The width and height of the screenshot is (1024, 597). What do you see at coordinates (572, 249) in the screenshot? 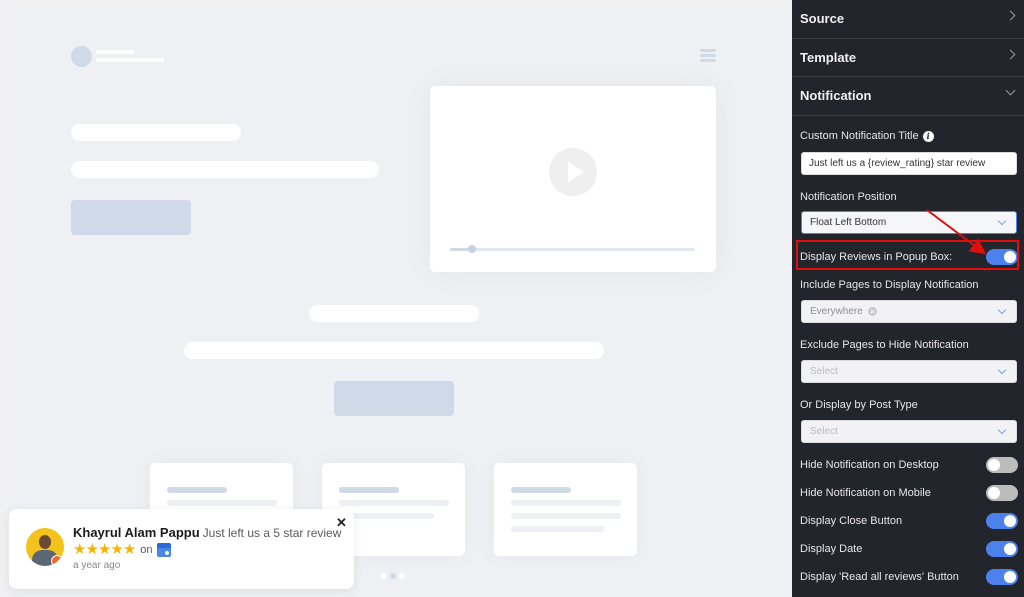
I see `video-progress-track` at bounding box center [572, 249].